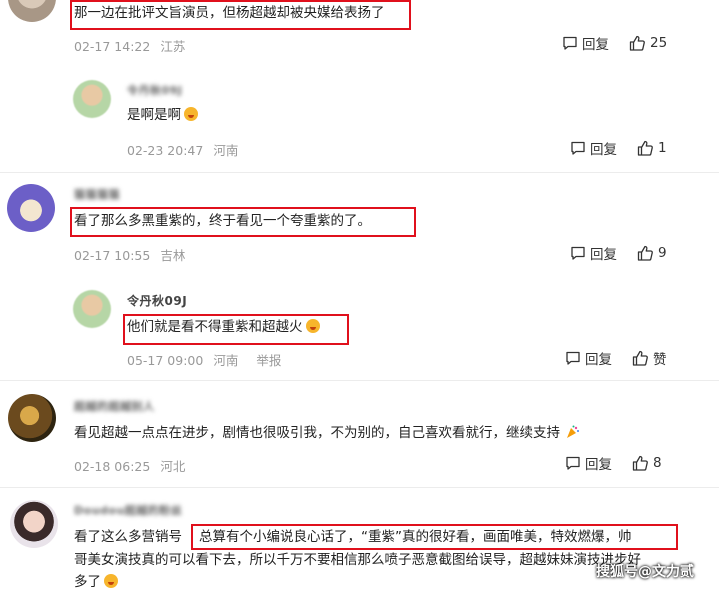 This screenshot has width=719, height=589. I want to click on comment-meta: 02-17 10:55 吉林, so click(129, 254).